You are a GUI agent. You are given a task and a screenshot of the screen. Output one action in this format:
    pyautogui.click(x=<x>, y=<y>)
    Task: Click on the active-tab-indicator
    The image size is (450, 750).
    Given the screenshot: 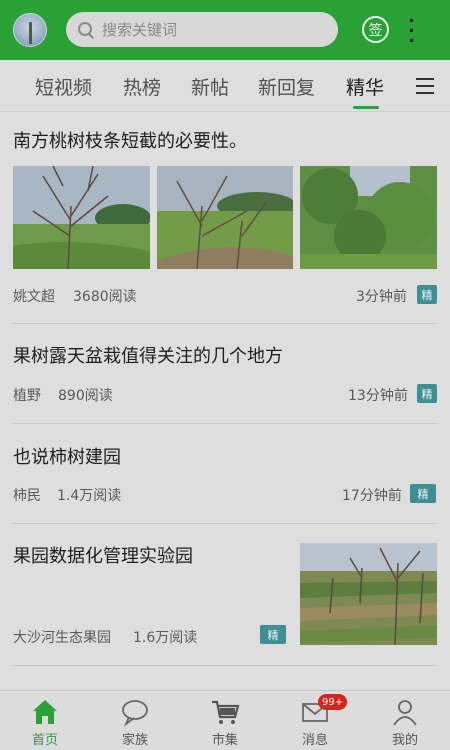 What is the action you would take?
    pyautogui.click(x=366, y=107)
    